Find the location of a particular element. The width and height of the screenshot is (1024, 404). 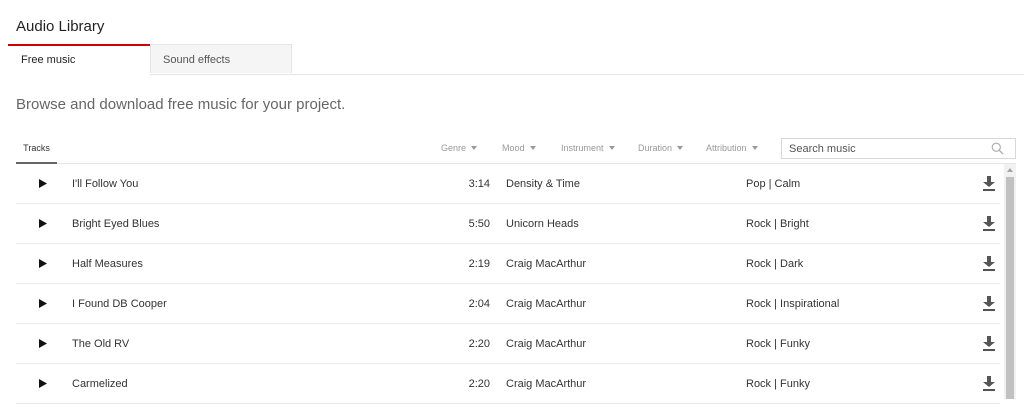

scrollbar is located at coordinates (1010, 281).